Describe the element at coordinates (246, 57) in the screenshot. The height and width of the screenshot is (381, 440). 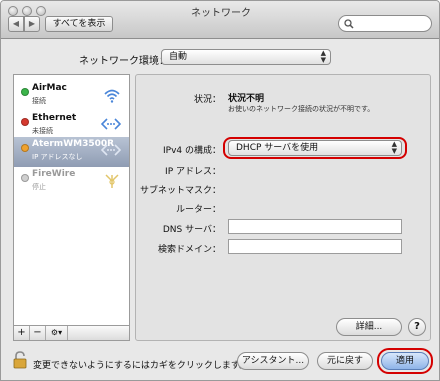
I see `location-popup: 自動 ▲ ▼` at that location.